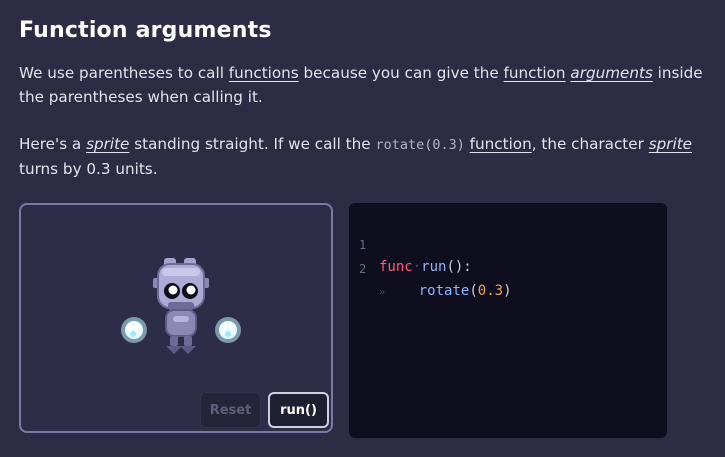 The width and height of the screenshot is (725, 457). I want to click on inline-code-rotate: rotate(0.3), so click(420, 145).